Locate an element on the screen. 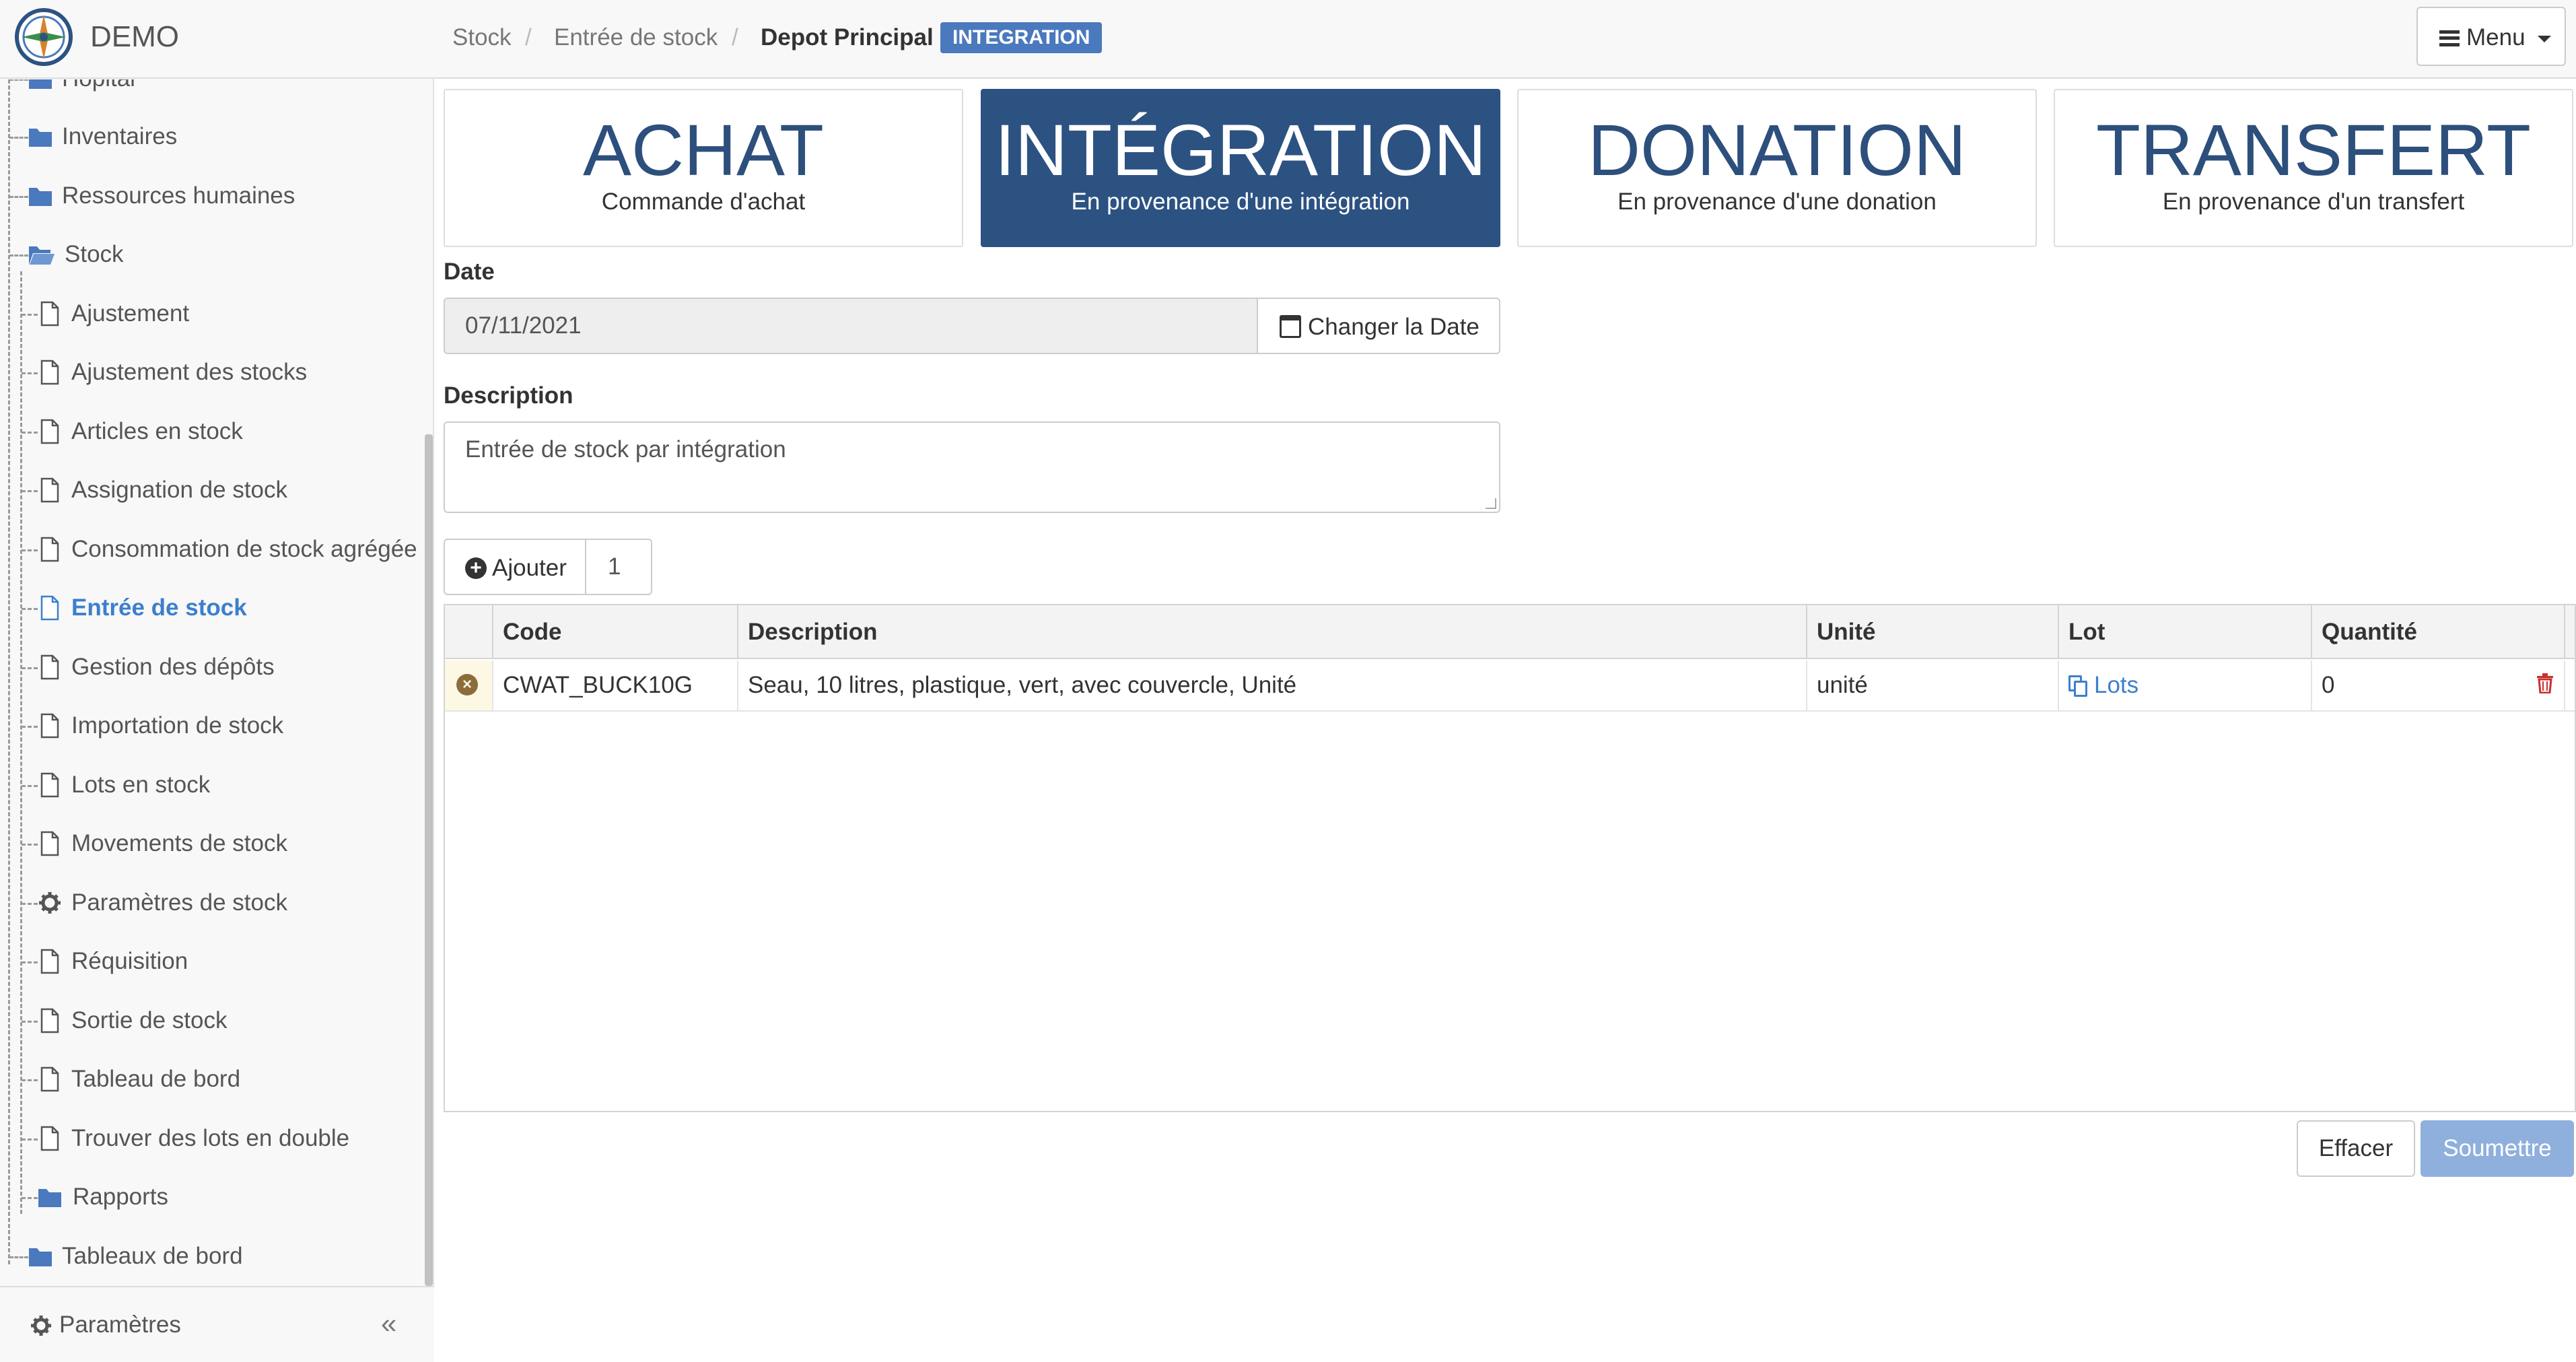 This screenshot has width=2576, height=1362. entry-type-transfert: TRANSFERT En provenance d'un transfert is located at coordinates (2313, 168).